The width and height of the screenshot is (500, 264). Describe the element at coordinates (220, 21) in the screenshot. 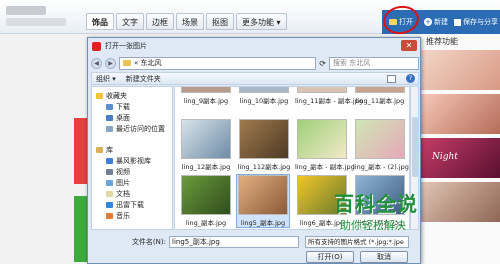

I see `tab-cutout: 抠图` at that location.